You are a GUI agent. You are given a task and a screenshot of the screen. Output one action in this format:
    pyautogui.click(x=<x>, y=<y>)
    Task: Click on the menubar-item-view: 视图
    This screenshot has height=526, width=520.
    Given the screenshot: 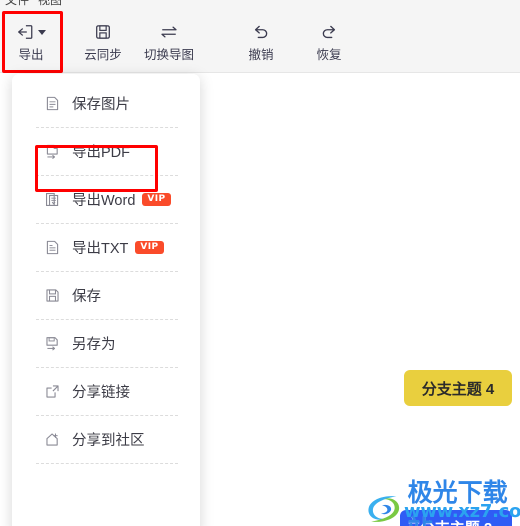 What is the action you would take?
    pyautogui.click(x=50, y=3)
    